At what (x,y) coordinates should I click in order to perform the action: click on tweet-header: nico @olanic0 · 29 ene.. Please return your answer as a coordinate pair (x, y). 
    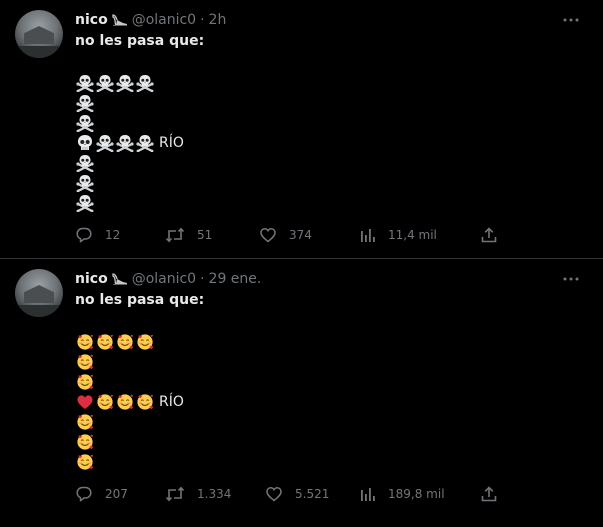
    Looking at the image, I should click on (168, 279).